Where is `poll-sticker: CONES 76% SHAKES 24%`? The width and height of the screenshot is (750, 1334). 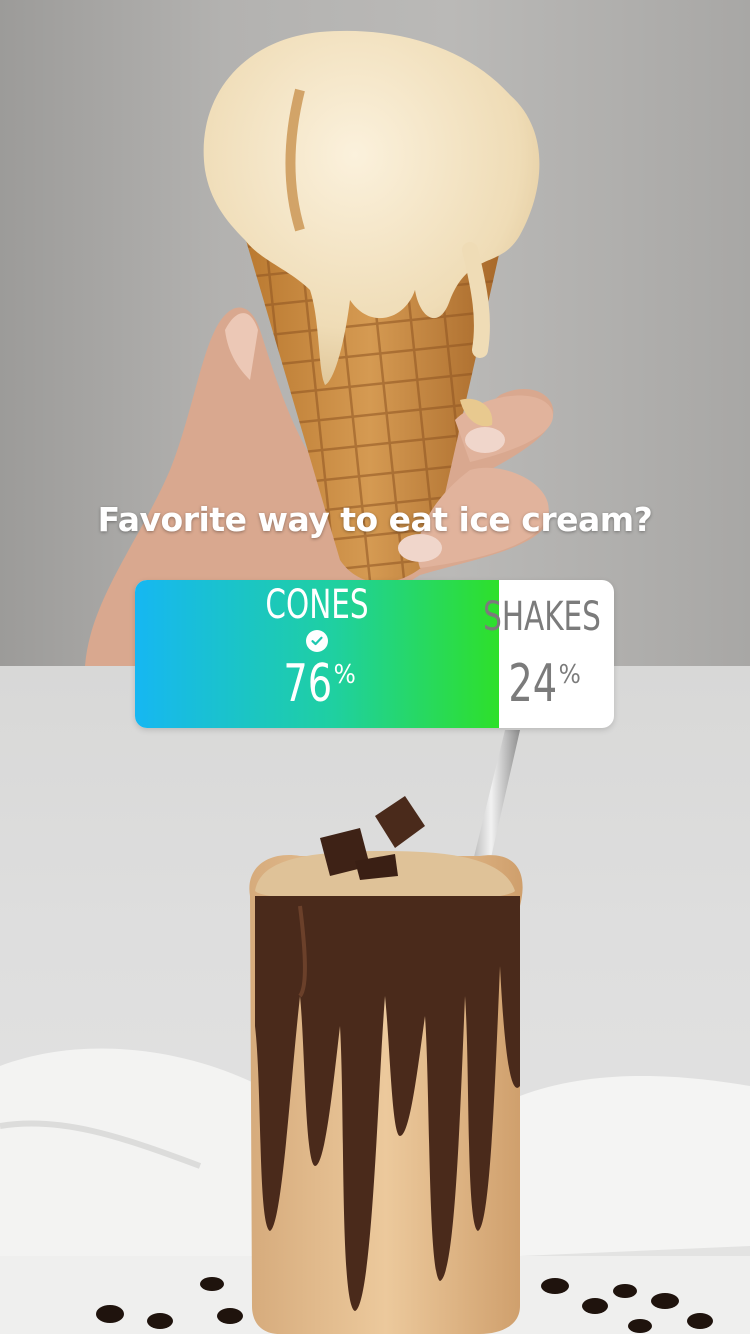 poll-sticker: CONES 76% SHAKES 24% is located at coordinates (374, 654).